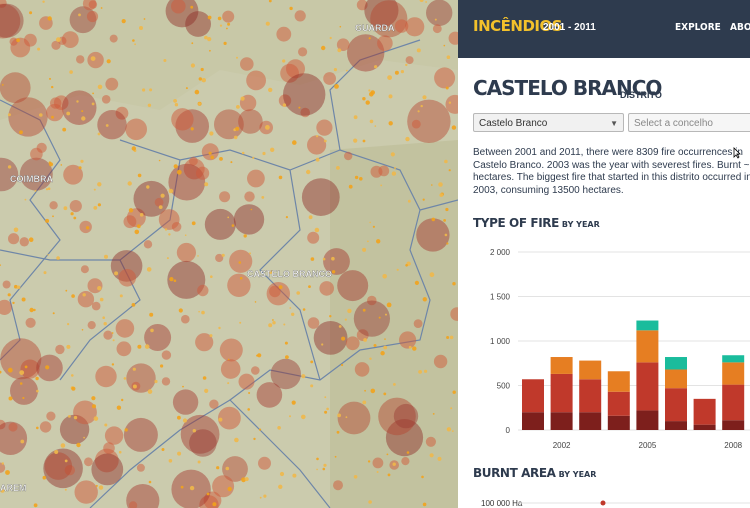 This screenshot has width=750, height=508. What do you see at coordinates (548, 122) in the screenshot?
I see `distrito-select: Castelo Branco ▼` at bounding box center [548, 122].